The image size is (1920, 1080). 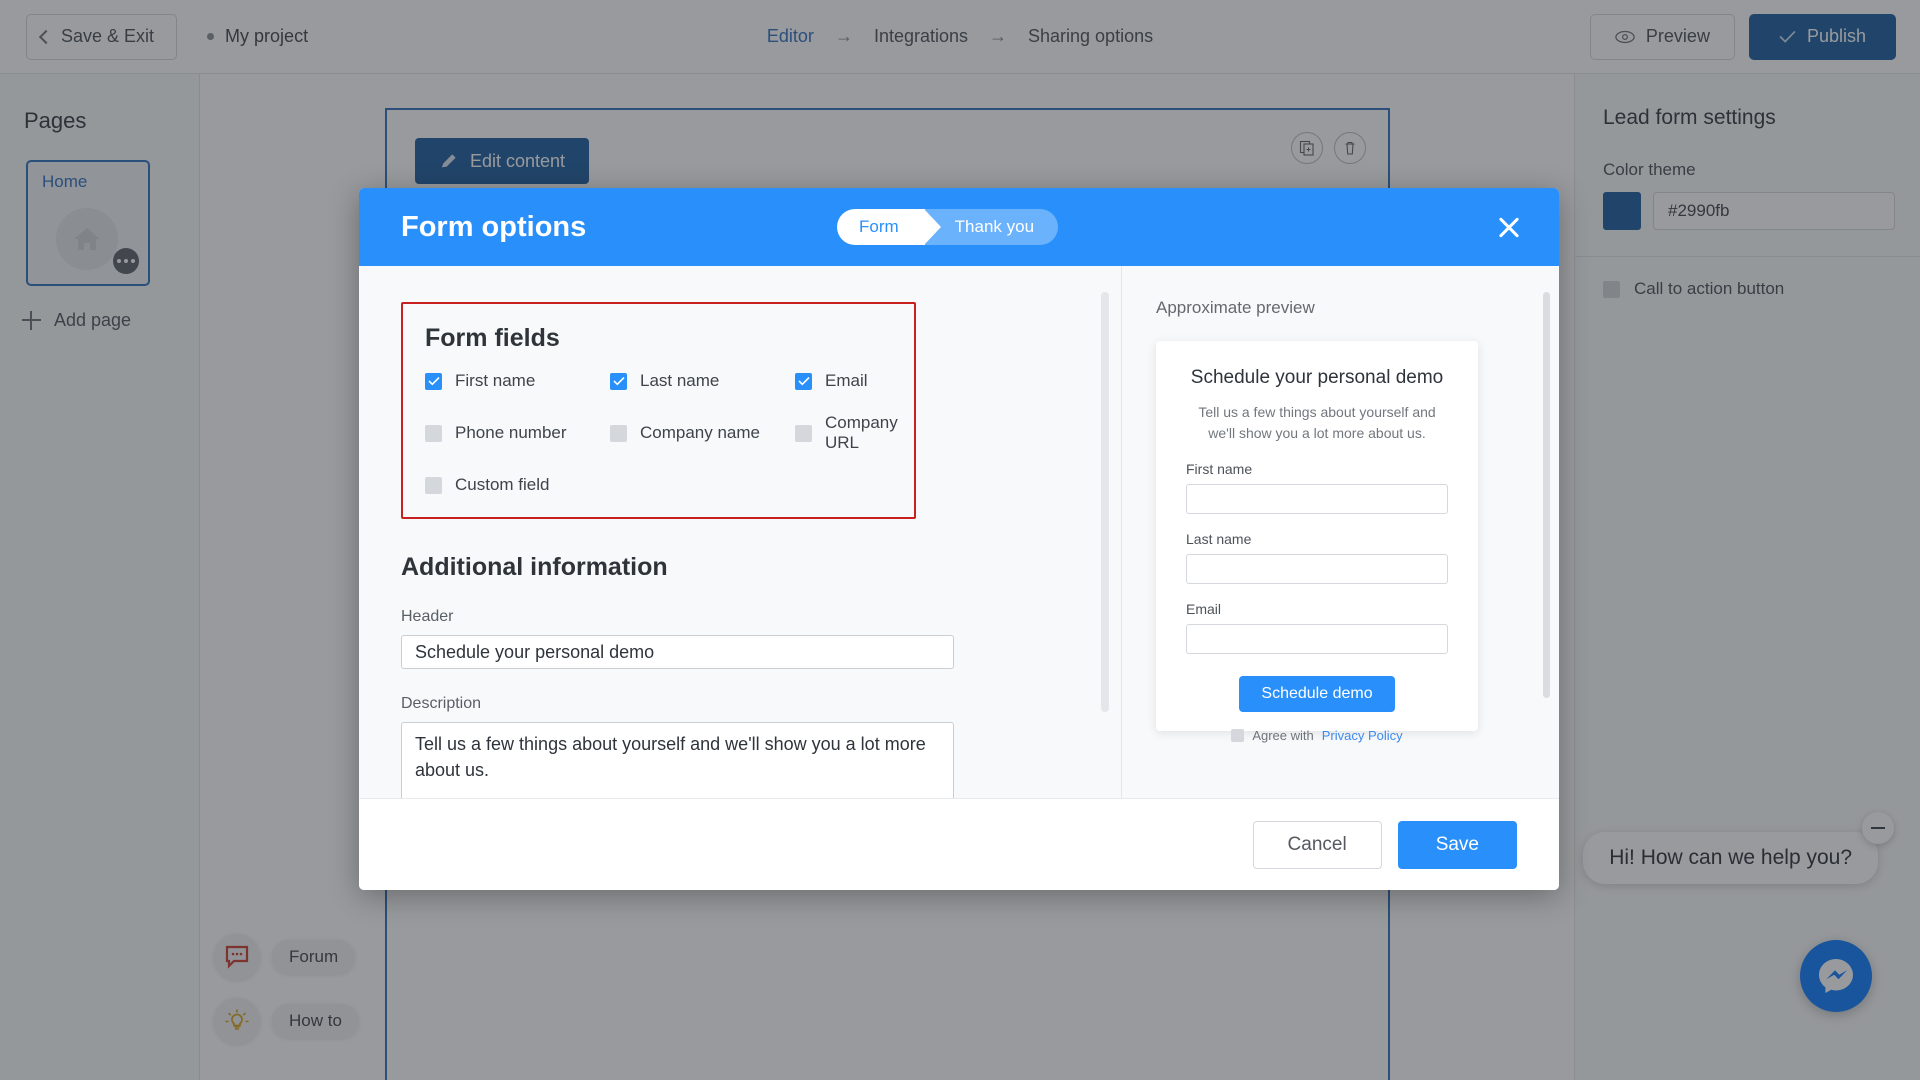 I want to click on preview-field-label-email: Email, so click(x=1204, y=609).